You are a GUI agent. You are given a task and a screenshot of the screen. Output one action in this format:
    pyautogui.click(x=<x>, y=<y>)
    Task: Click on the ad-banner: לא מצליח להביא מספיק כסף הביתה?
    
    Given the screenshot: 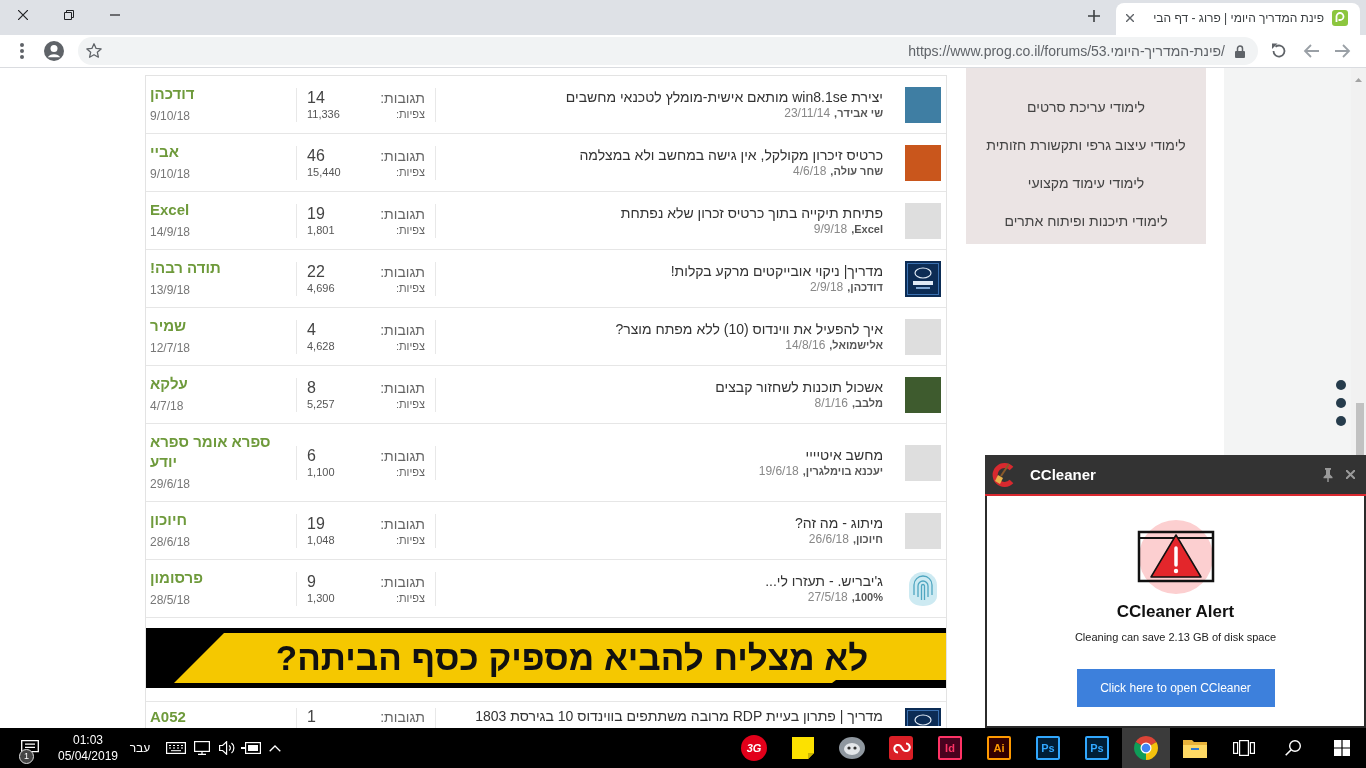 What is the action you would take?
    pyautogui.click(x=546, y=658)
    